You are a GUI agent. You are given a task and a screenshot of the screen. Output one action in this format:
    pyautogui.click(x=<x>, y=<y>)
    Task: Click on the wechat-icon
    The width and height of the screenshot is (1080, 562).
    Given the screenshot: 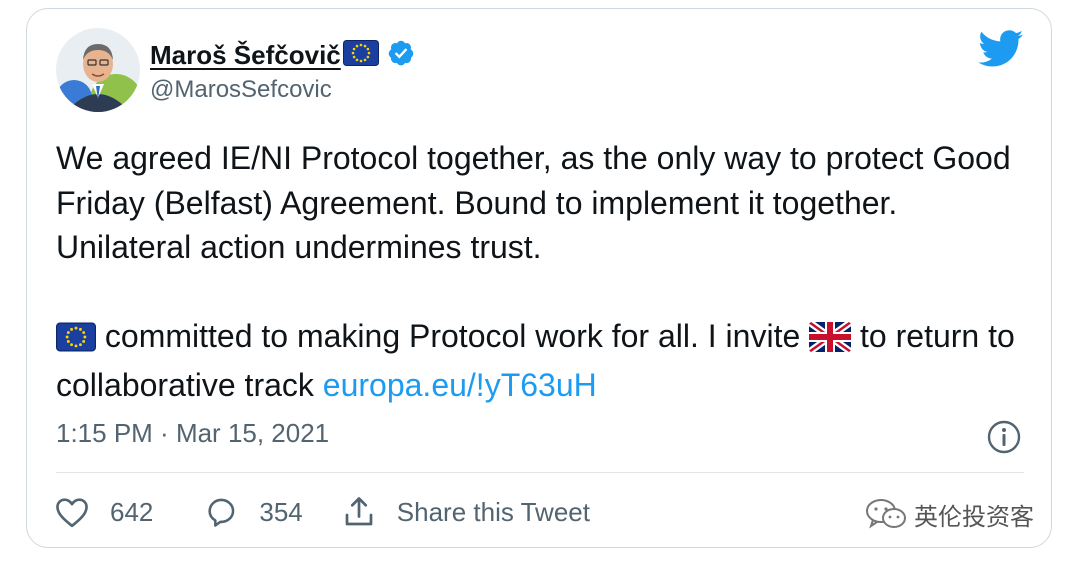 What is the action you would take?
    pyautogui.click(x=886, y=514)
    